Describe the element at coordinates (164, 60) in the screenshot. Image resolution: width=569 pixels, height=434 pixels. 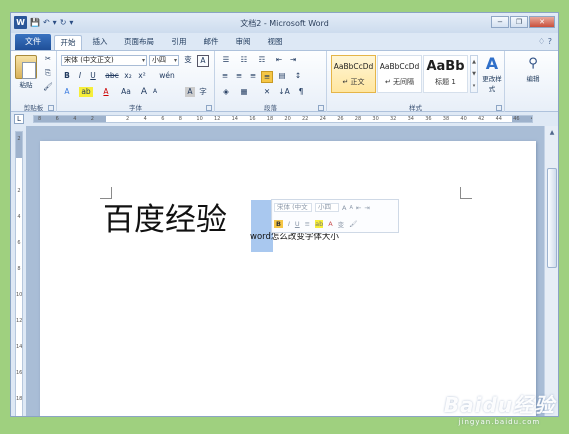
I see `font-size-combo: 小四 ▾` at that location.